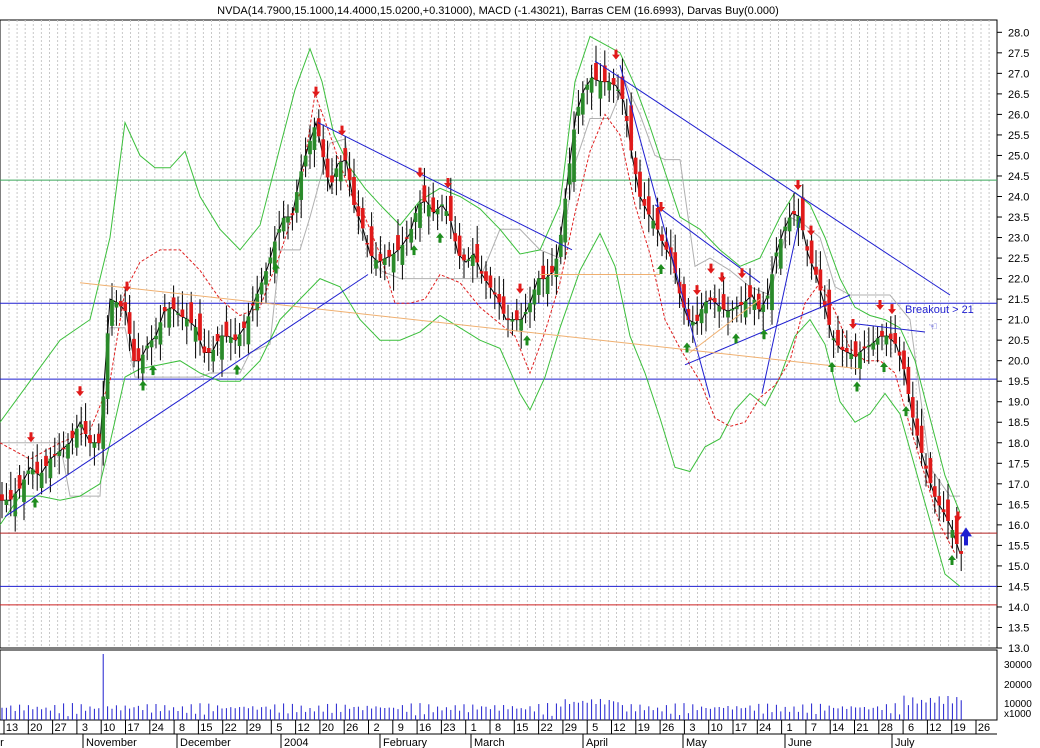 Image resolution: width=1040 pixels, height=748 pixels. Describe the element at coordinates (933, 327) in the screenshot. I see `hand-pointer-icon: ☜` at that location.